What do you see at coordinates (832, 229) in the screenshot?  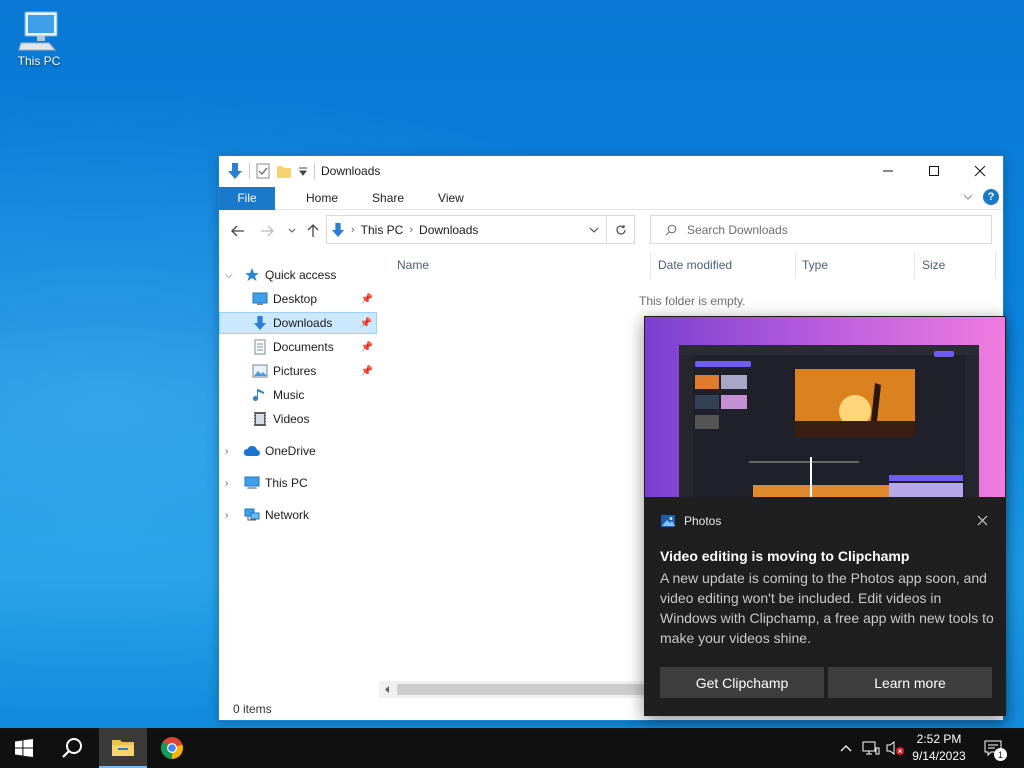 I see `search-input` at bounding box center [832, 229].